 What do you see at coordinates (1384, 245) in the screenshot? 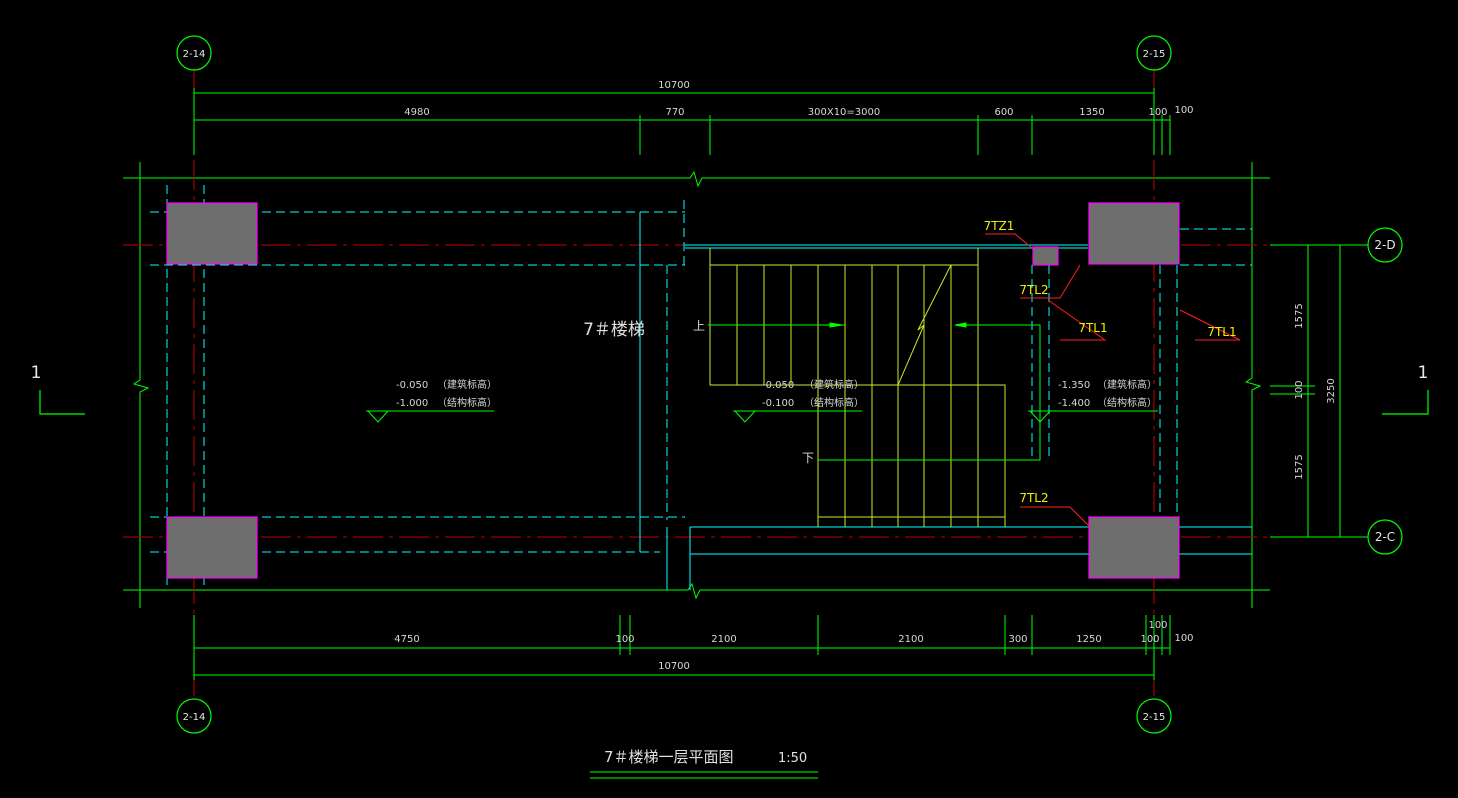
I see `grid-label-right-top: 2-D` at bounding box center [1384, 245].